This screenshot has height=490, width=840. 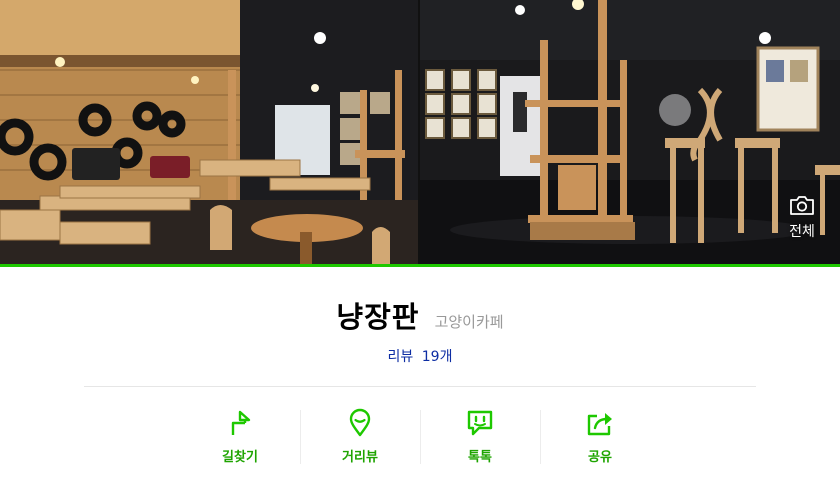 I want to click on review-label: 리뷰, so click(x=400, y=357).